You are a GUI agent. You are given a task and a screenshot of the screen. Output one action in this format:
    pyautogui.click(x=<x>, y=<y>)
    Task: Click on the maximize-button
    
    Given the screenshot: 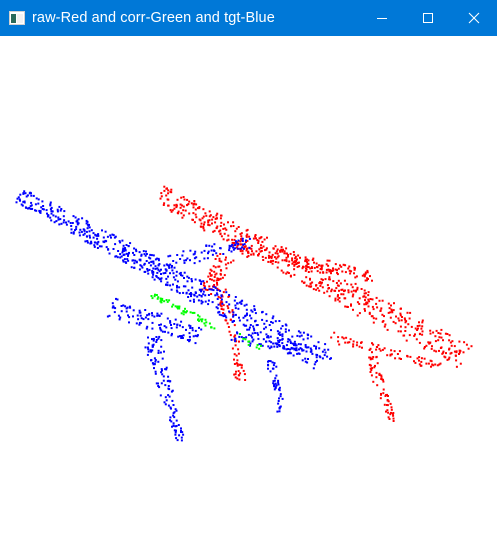 What is the action you would take?
    pyautogui.click(x=428, y=18)
    